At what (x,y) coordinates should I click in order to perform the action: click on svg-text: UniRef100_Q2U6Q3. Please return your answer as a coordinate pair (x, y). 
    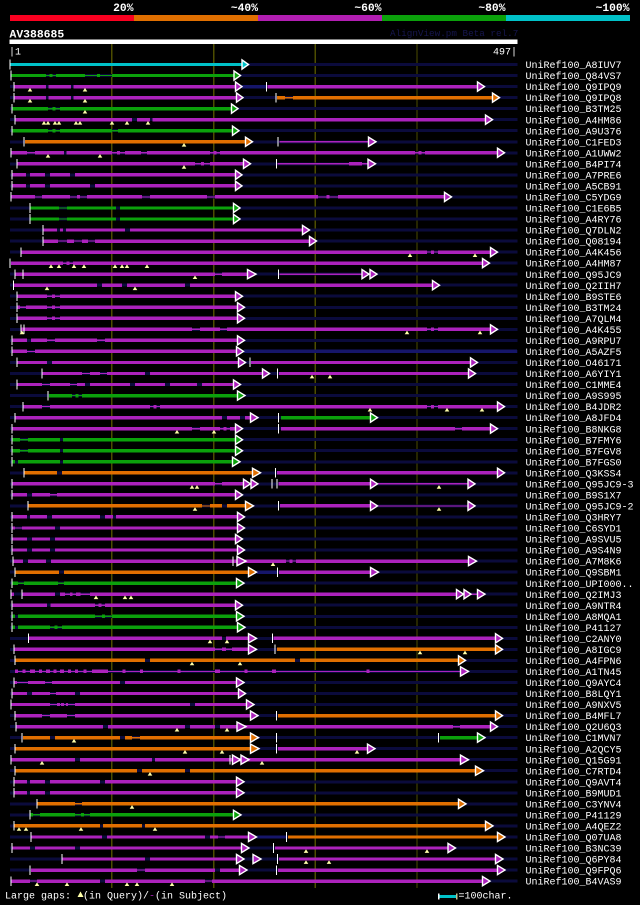
    Looking at the image, I should click on (574, 728).